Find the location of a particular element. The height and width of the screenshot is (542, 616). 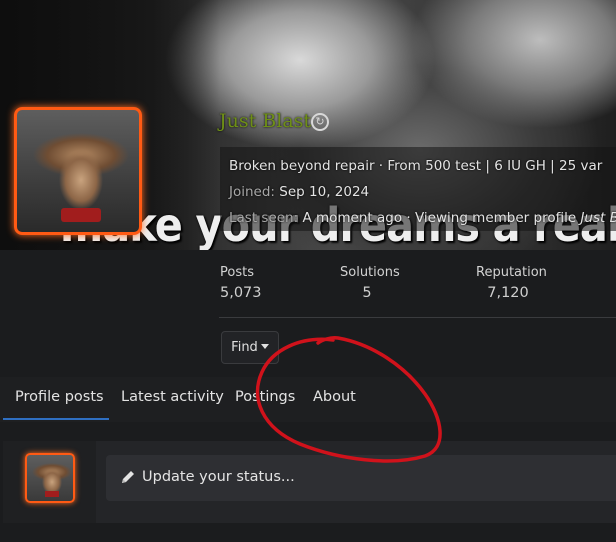

joined-label: Joined: is located at coordinates (252, 192).